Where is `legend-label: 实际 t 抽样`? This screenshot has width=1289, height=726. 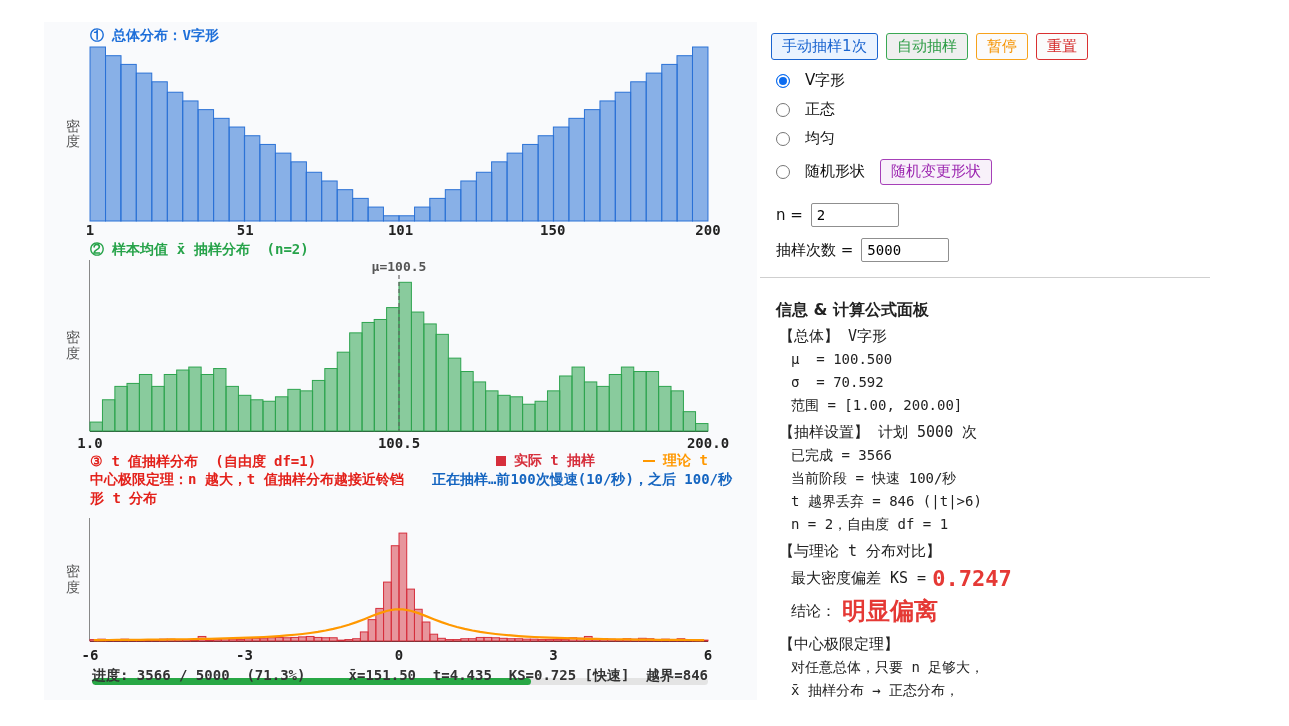
legend-label: 实际 t 抽样 is located at coordinates (554, 461).